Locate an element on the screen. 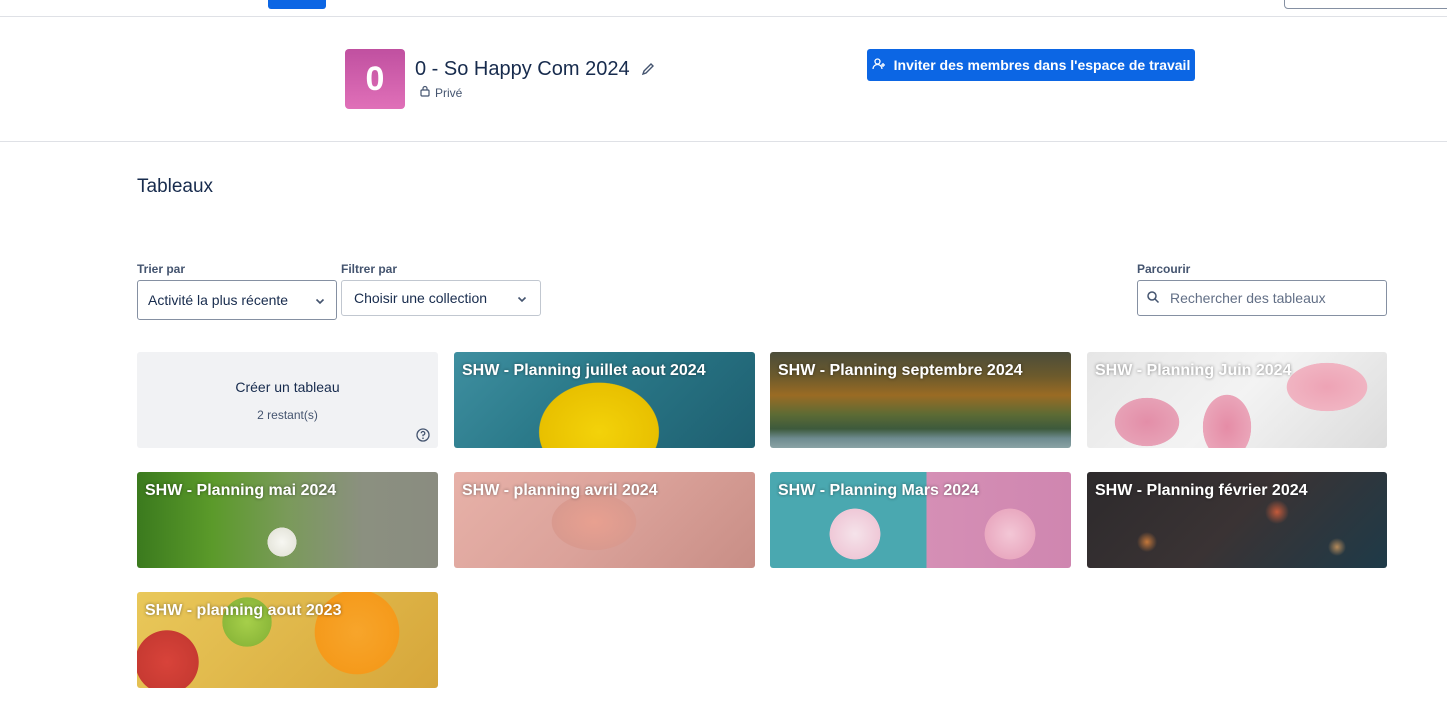 The image size is (1447, 722). collection-select: Choisir une collection is located at coordinates (441, 298).